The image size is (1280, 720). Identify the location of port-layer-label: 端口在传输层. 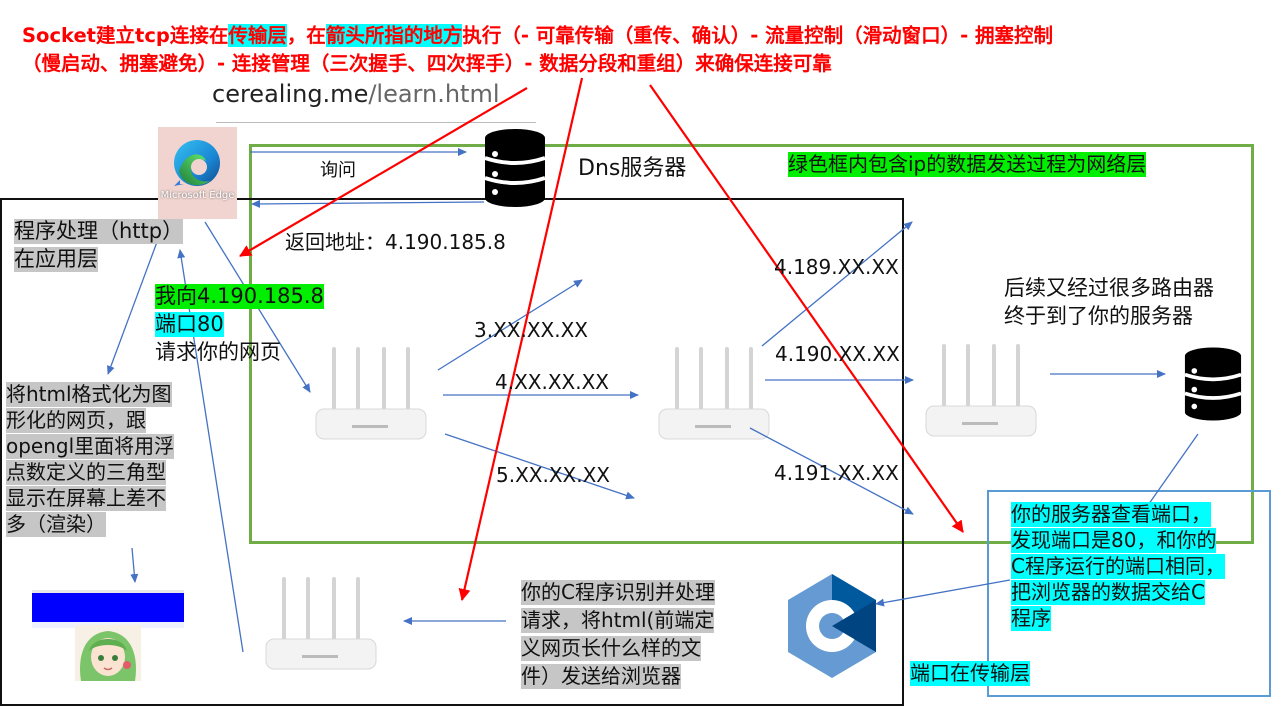
(970, 673).